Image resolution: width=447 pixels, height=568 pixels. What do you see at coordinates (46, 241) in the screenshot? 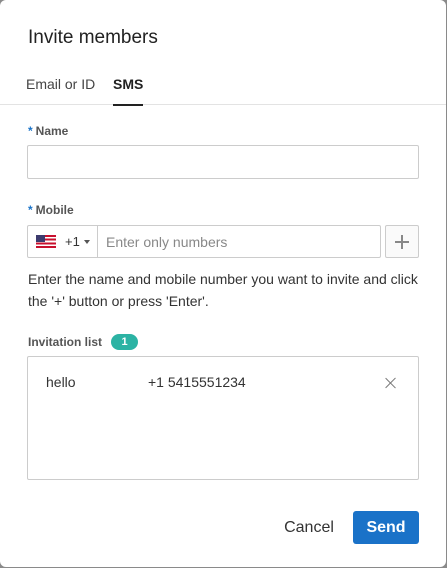
I see `us-flag-icon` at bounding box center [46, 241].